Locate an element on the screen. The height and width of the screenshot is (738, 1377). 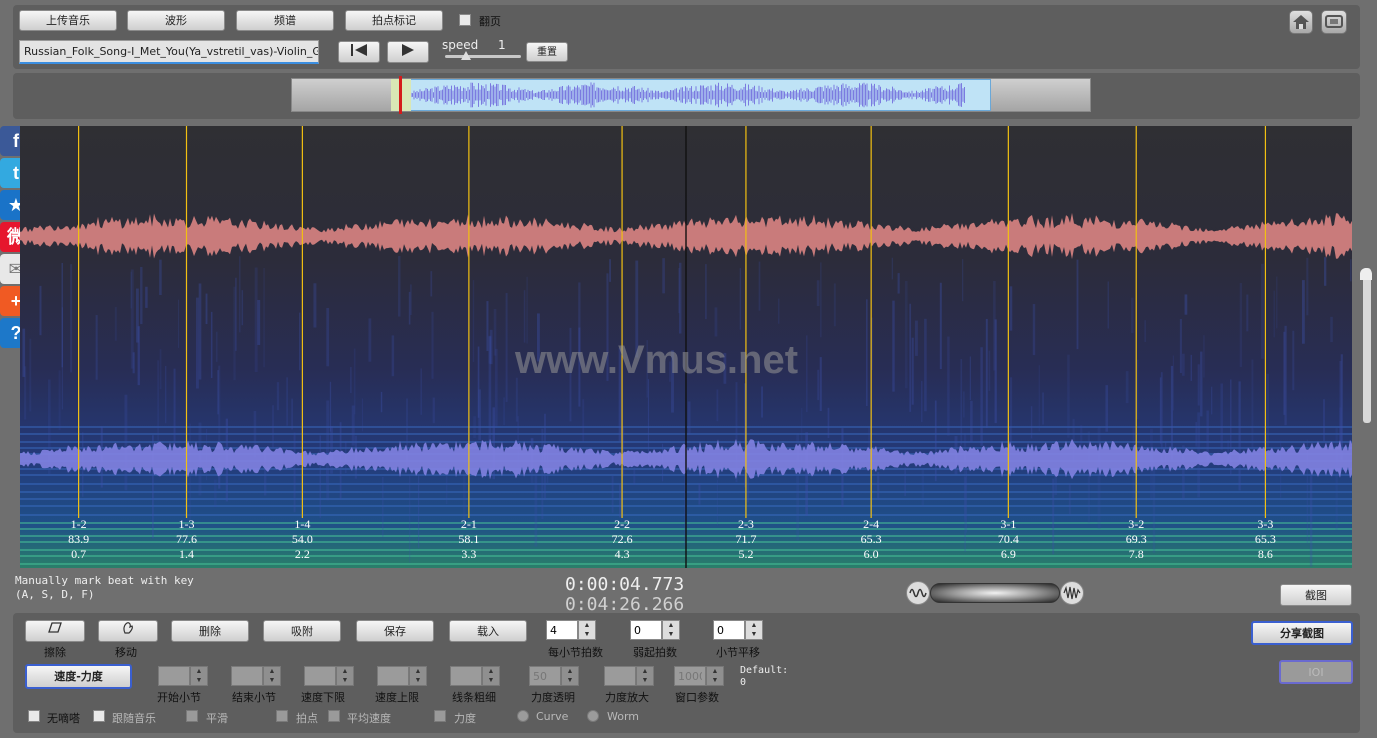
waveform-button: 波形 is located at coordinates (176, 20).